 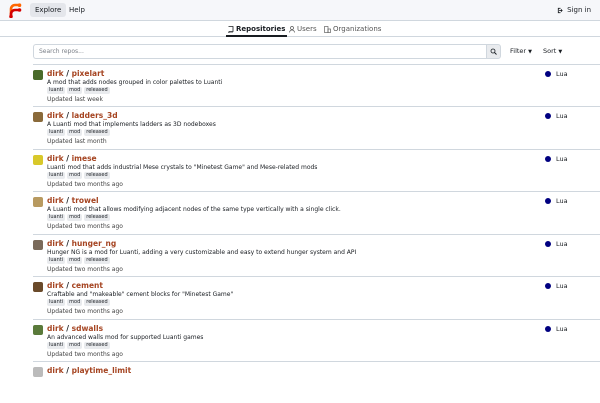 I want to click on repo-updated: Updated last week, so click(x=75, y=99).